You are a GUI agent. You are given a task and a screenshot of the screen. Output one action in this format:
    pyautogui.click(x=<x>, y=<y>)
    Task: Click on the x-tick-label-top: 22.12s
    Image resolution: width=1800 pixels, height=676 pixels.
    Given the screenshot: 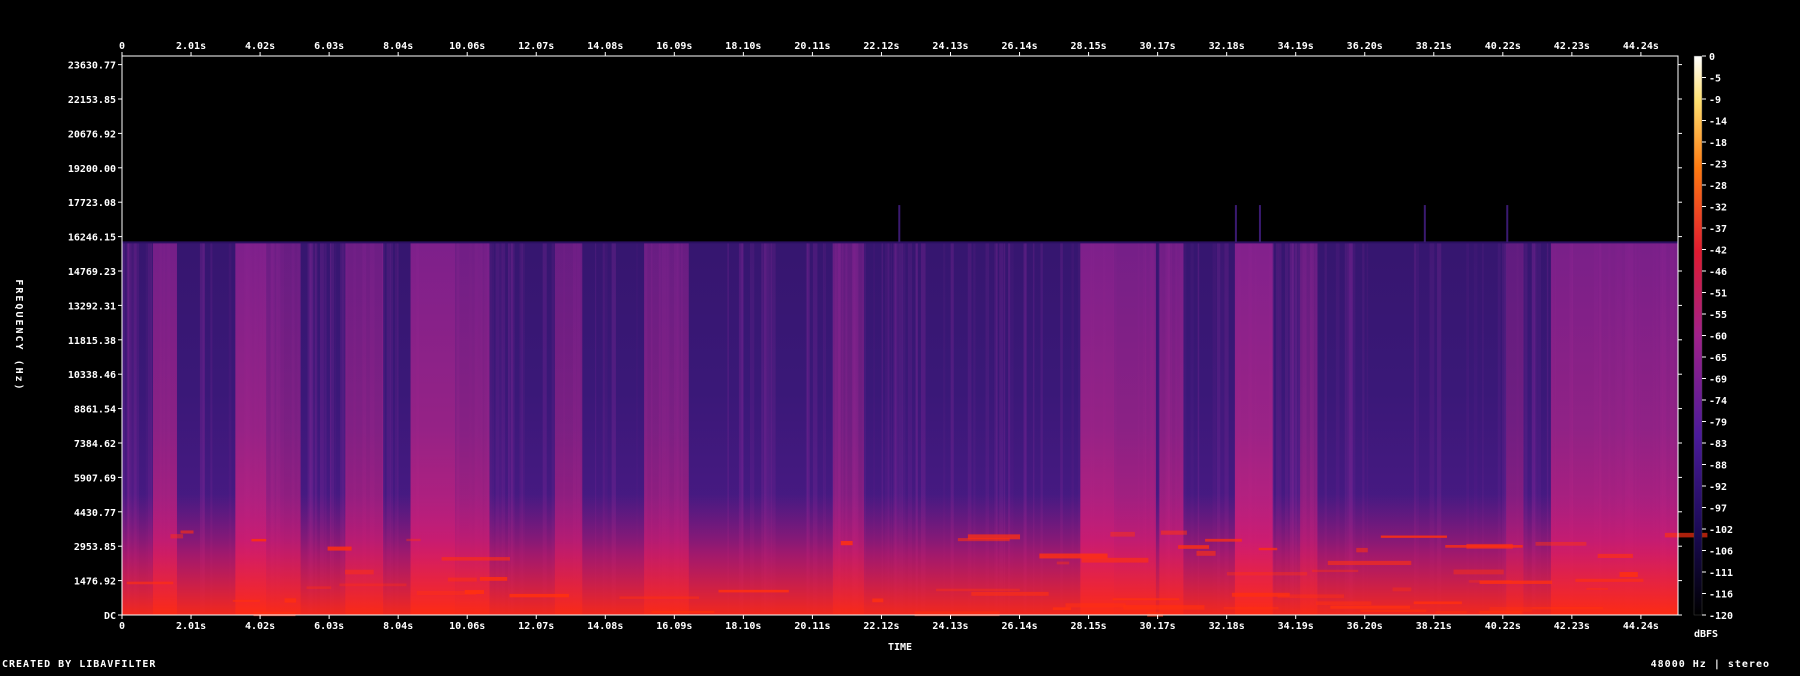 What is the action you would take?
    pyautogui.click(x=881, y=46)
    